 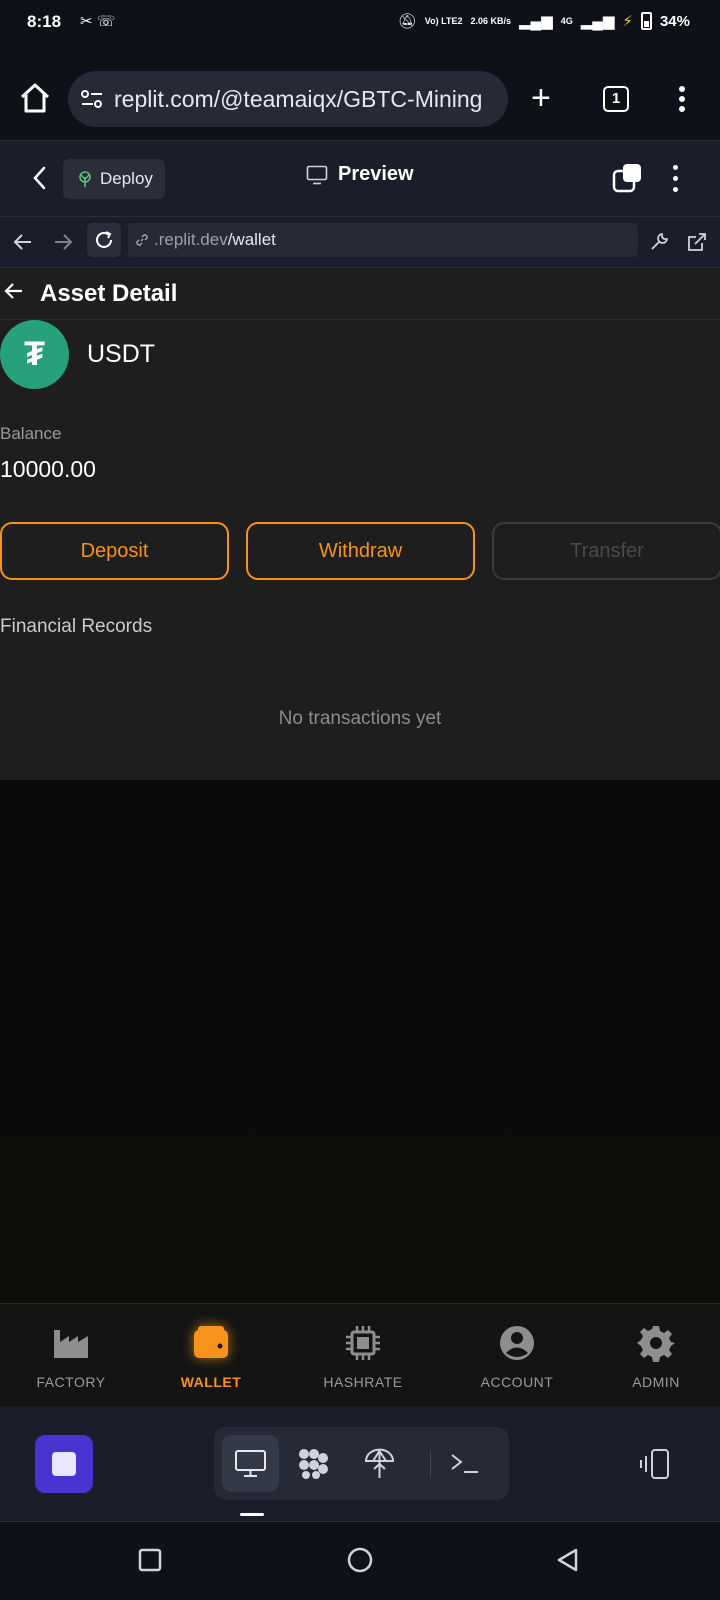 What do you see at coordinates (657, 1464) in the screenshot?
I see `panels-icon` at bounding box center [657, 1464].